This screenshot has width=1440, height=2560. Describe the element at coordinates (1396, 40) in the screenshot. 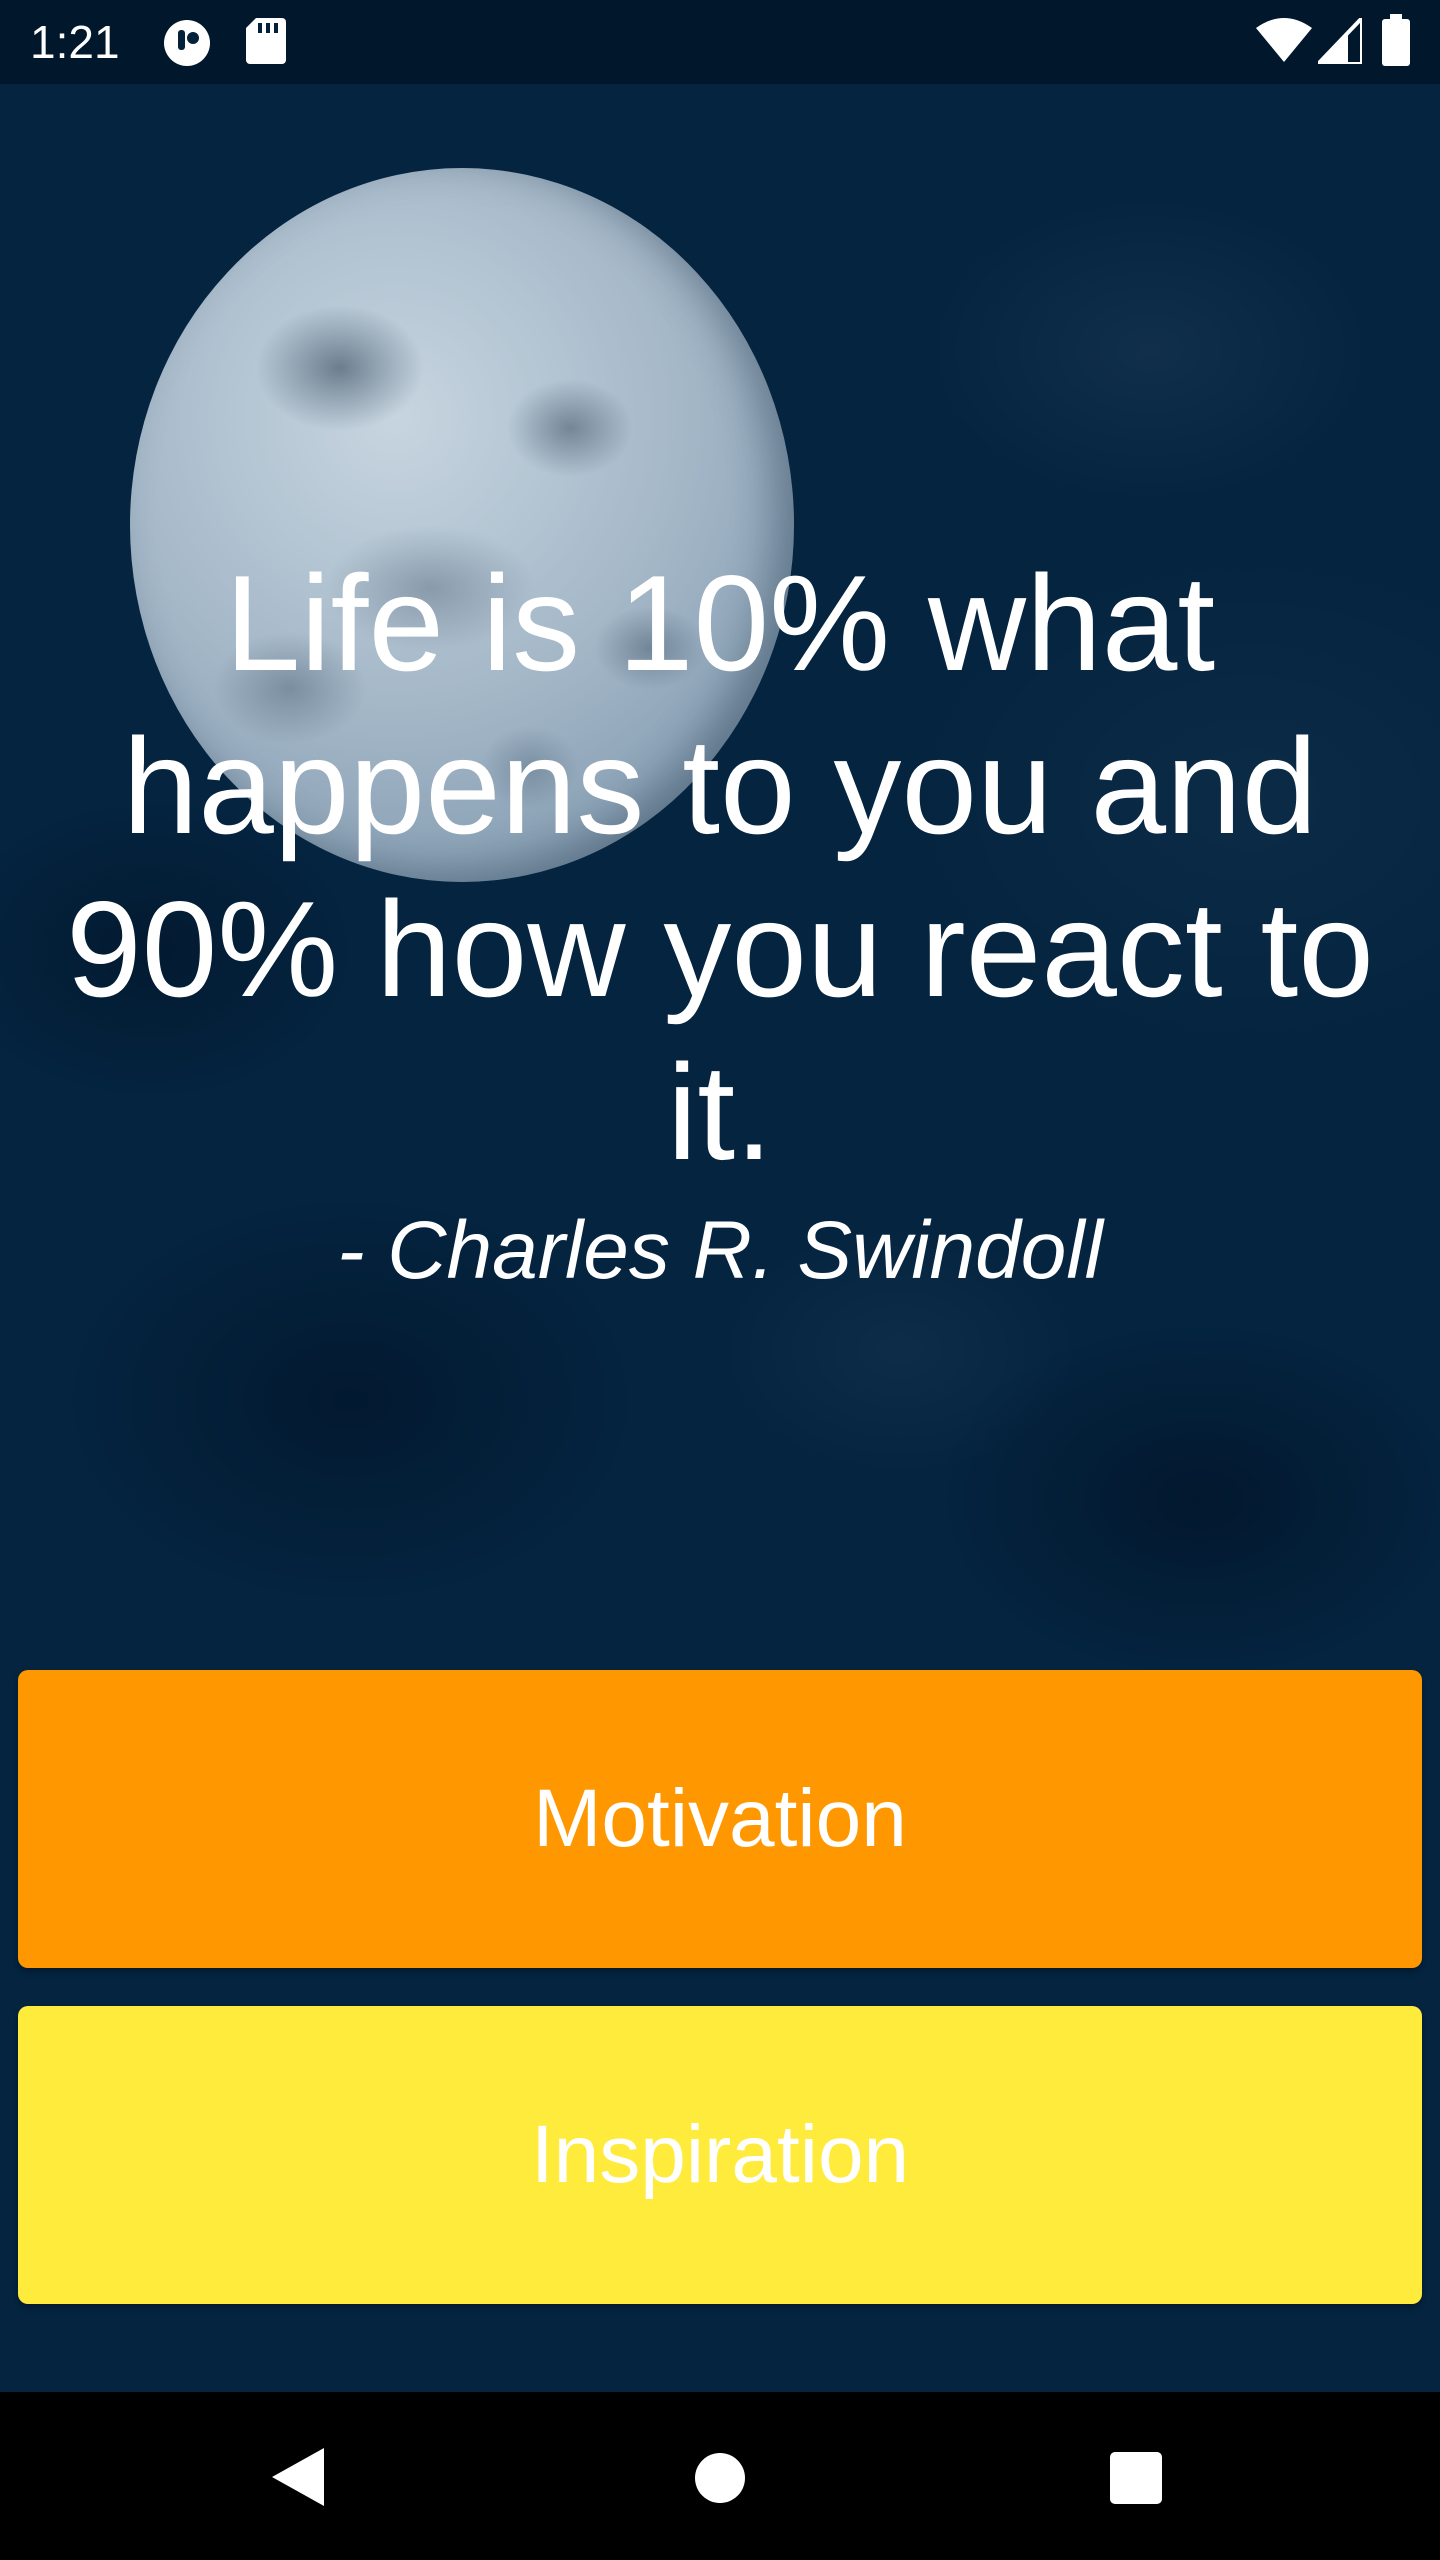

I see `battery-icon` at that location.